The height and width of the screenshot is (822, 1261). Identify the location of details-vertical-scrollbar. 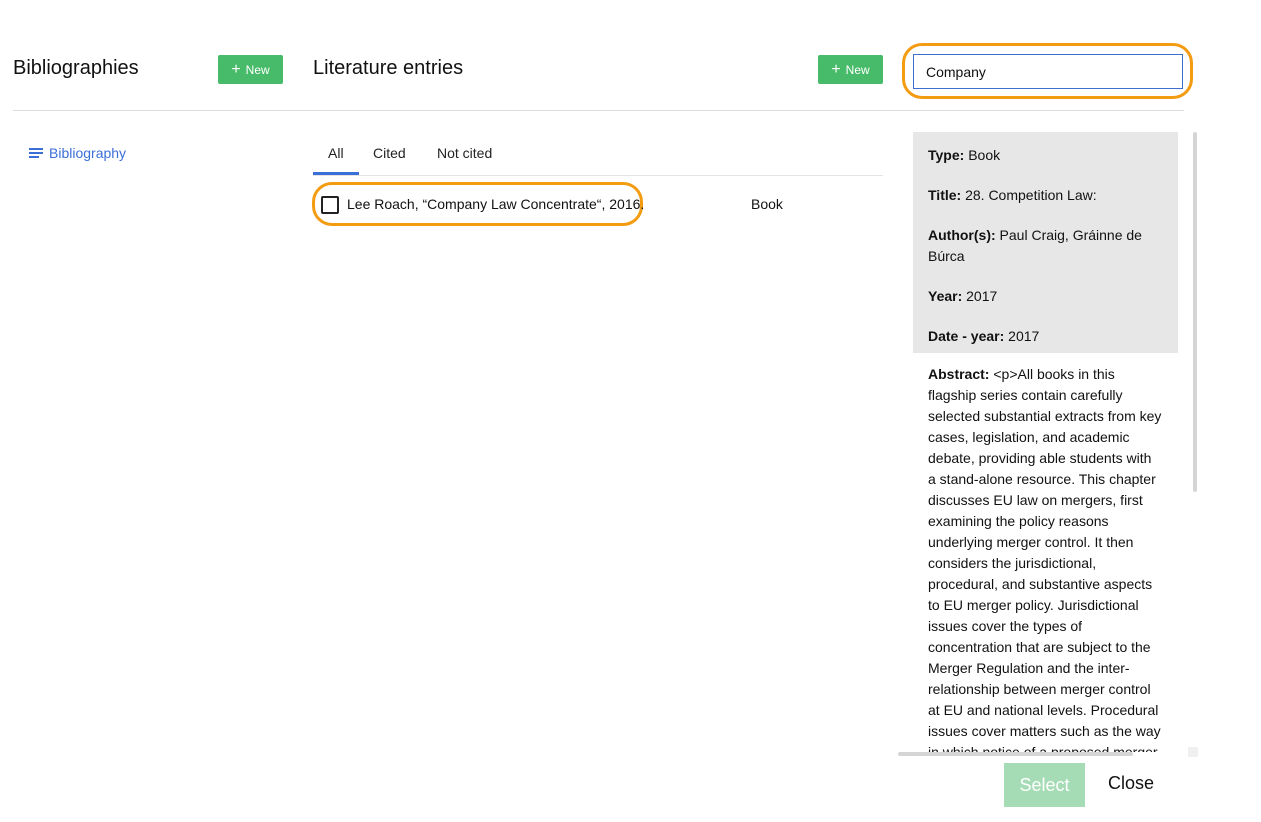
(1195, 312).